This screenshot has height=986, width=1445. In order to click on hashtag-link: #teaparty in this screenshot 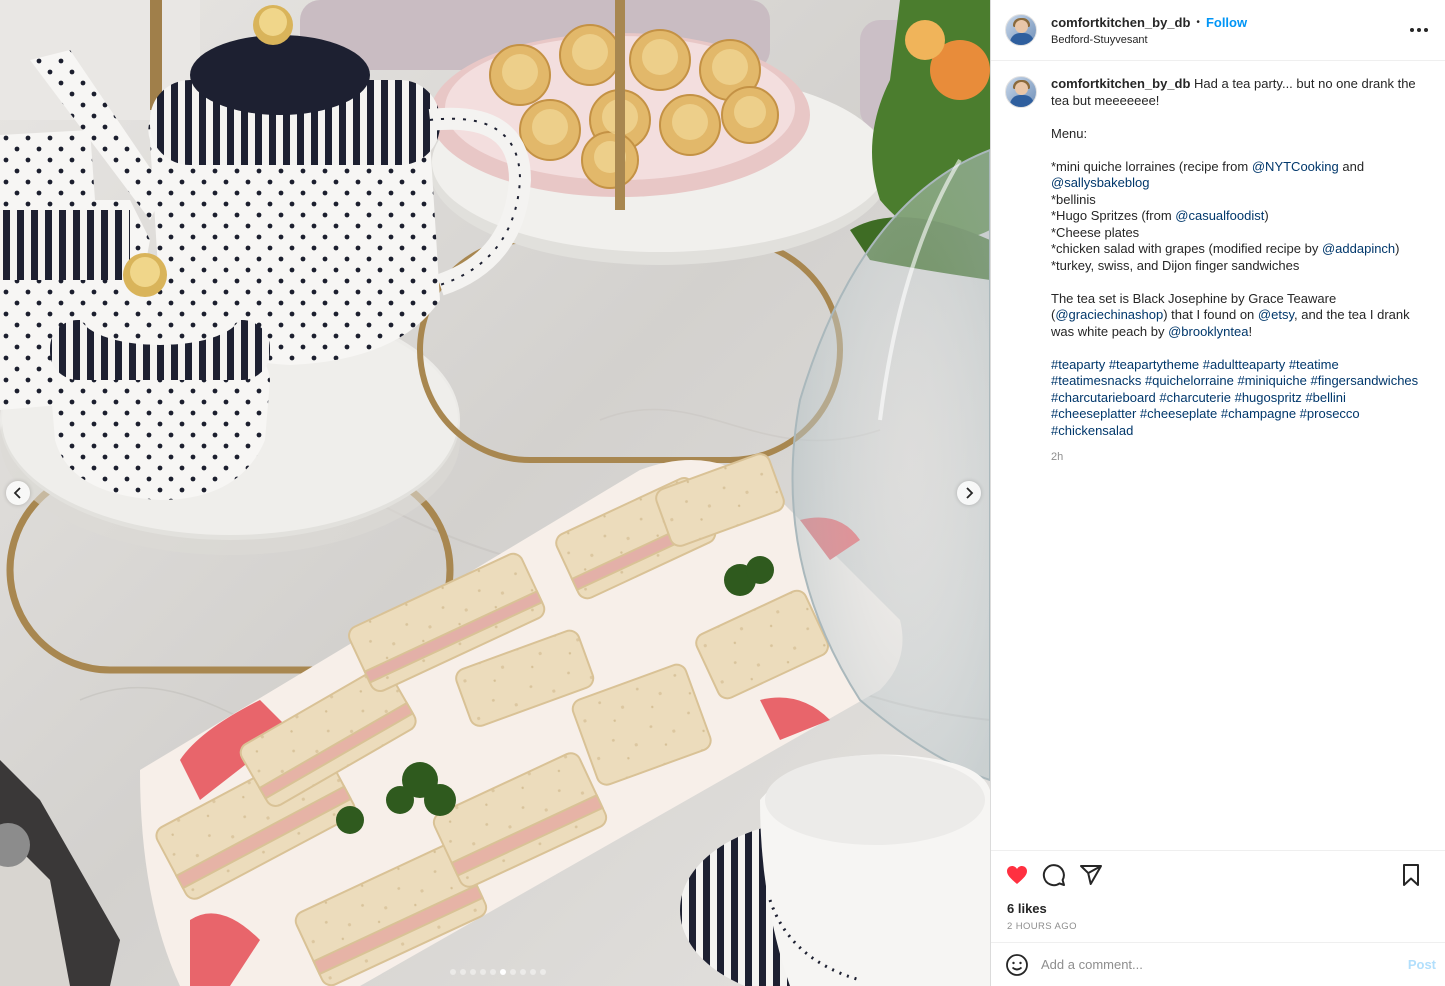, I will do `click(1078, 364)`.